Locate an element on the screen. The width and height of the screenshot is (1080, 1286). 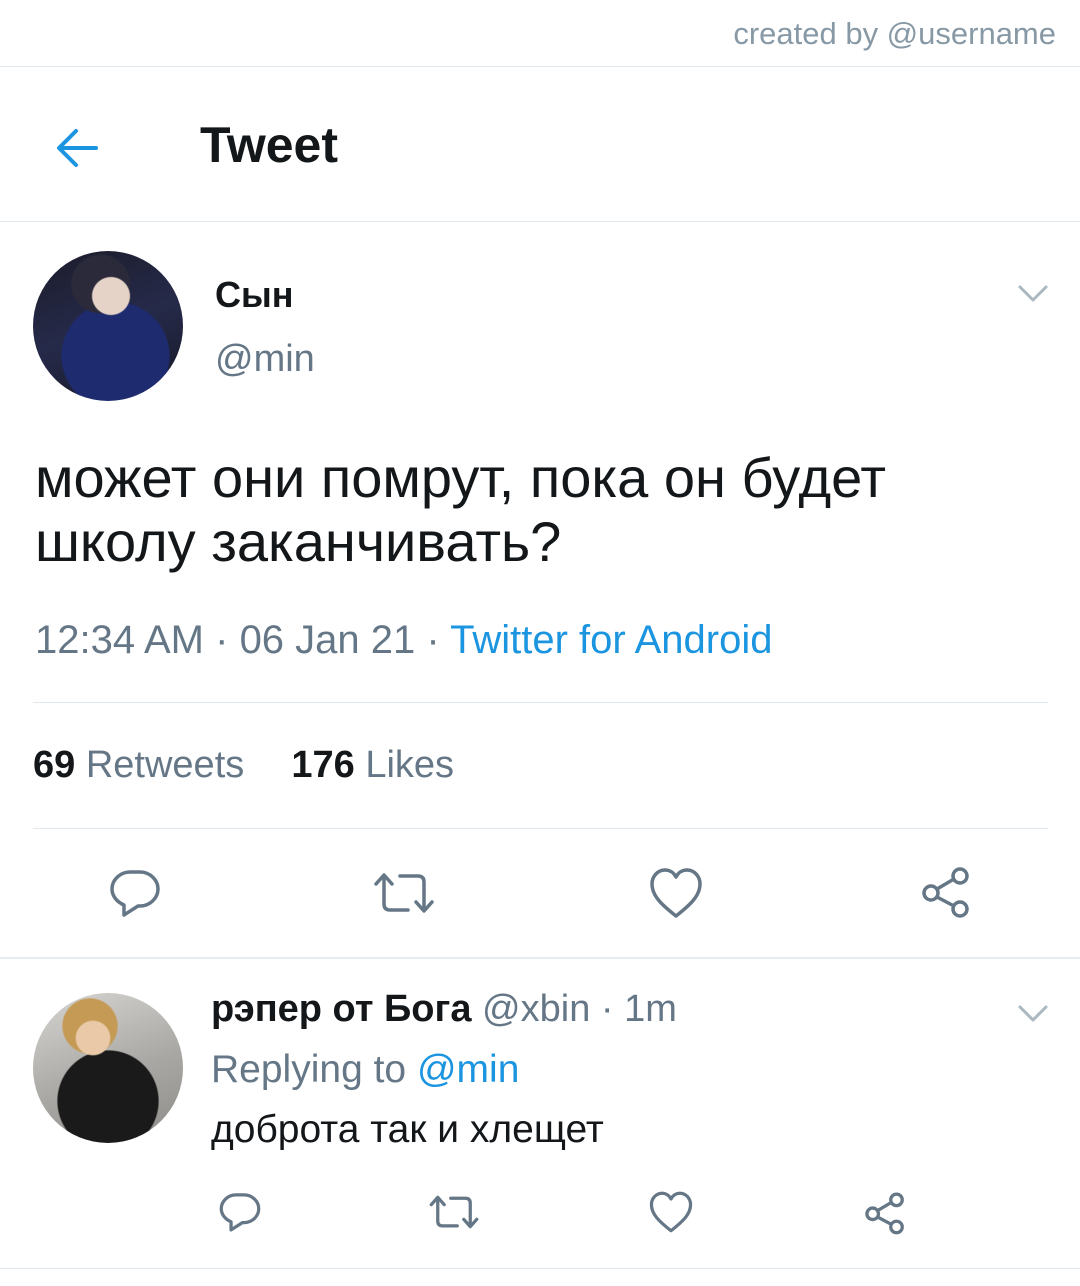
avatar is located at coordinates (108, 326).